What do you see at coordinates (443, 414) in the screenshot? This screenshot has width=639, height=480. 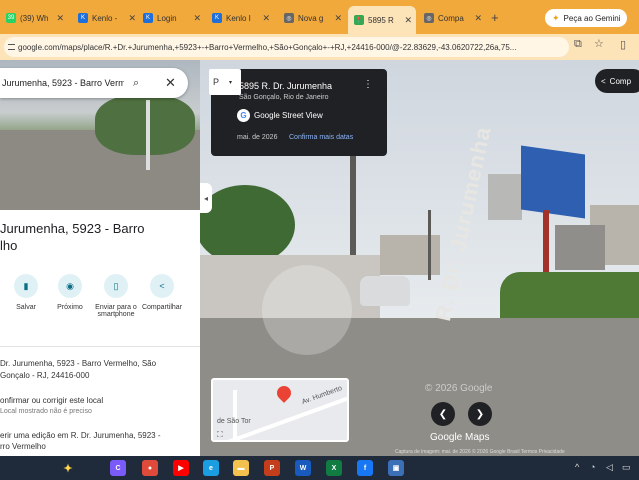 I see `previous-arrow-button: ❮` at bounding box center [443, 414].